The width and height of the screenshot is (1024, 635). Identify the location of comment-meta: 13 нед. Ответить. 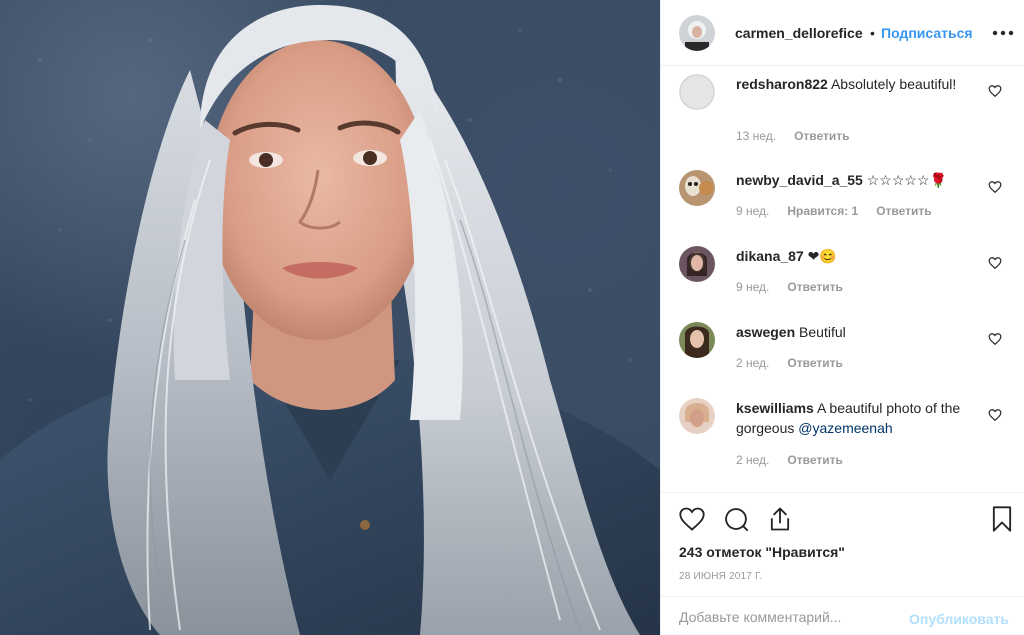
(802, 136).